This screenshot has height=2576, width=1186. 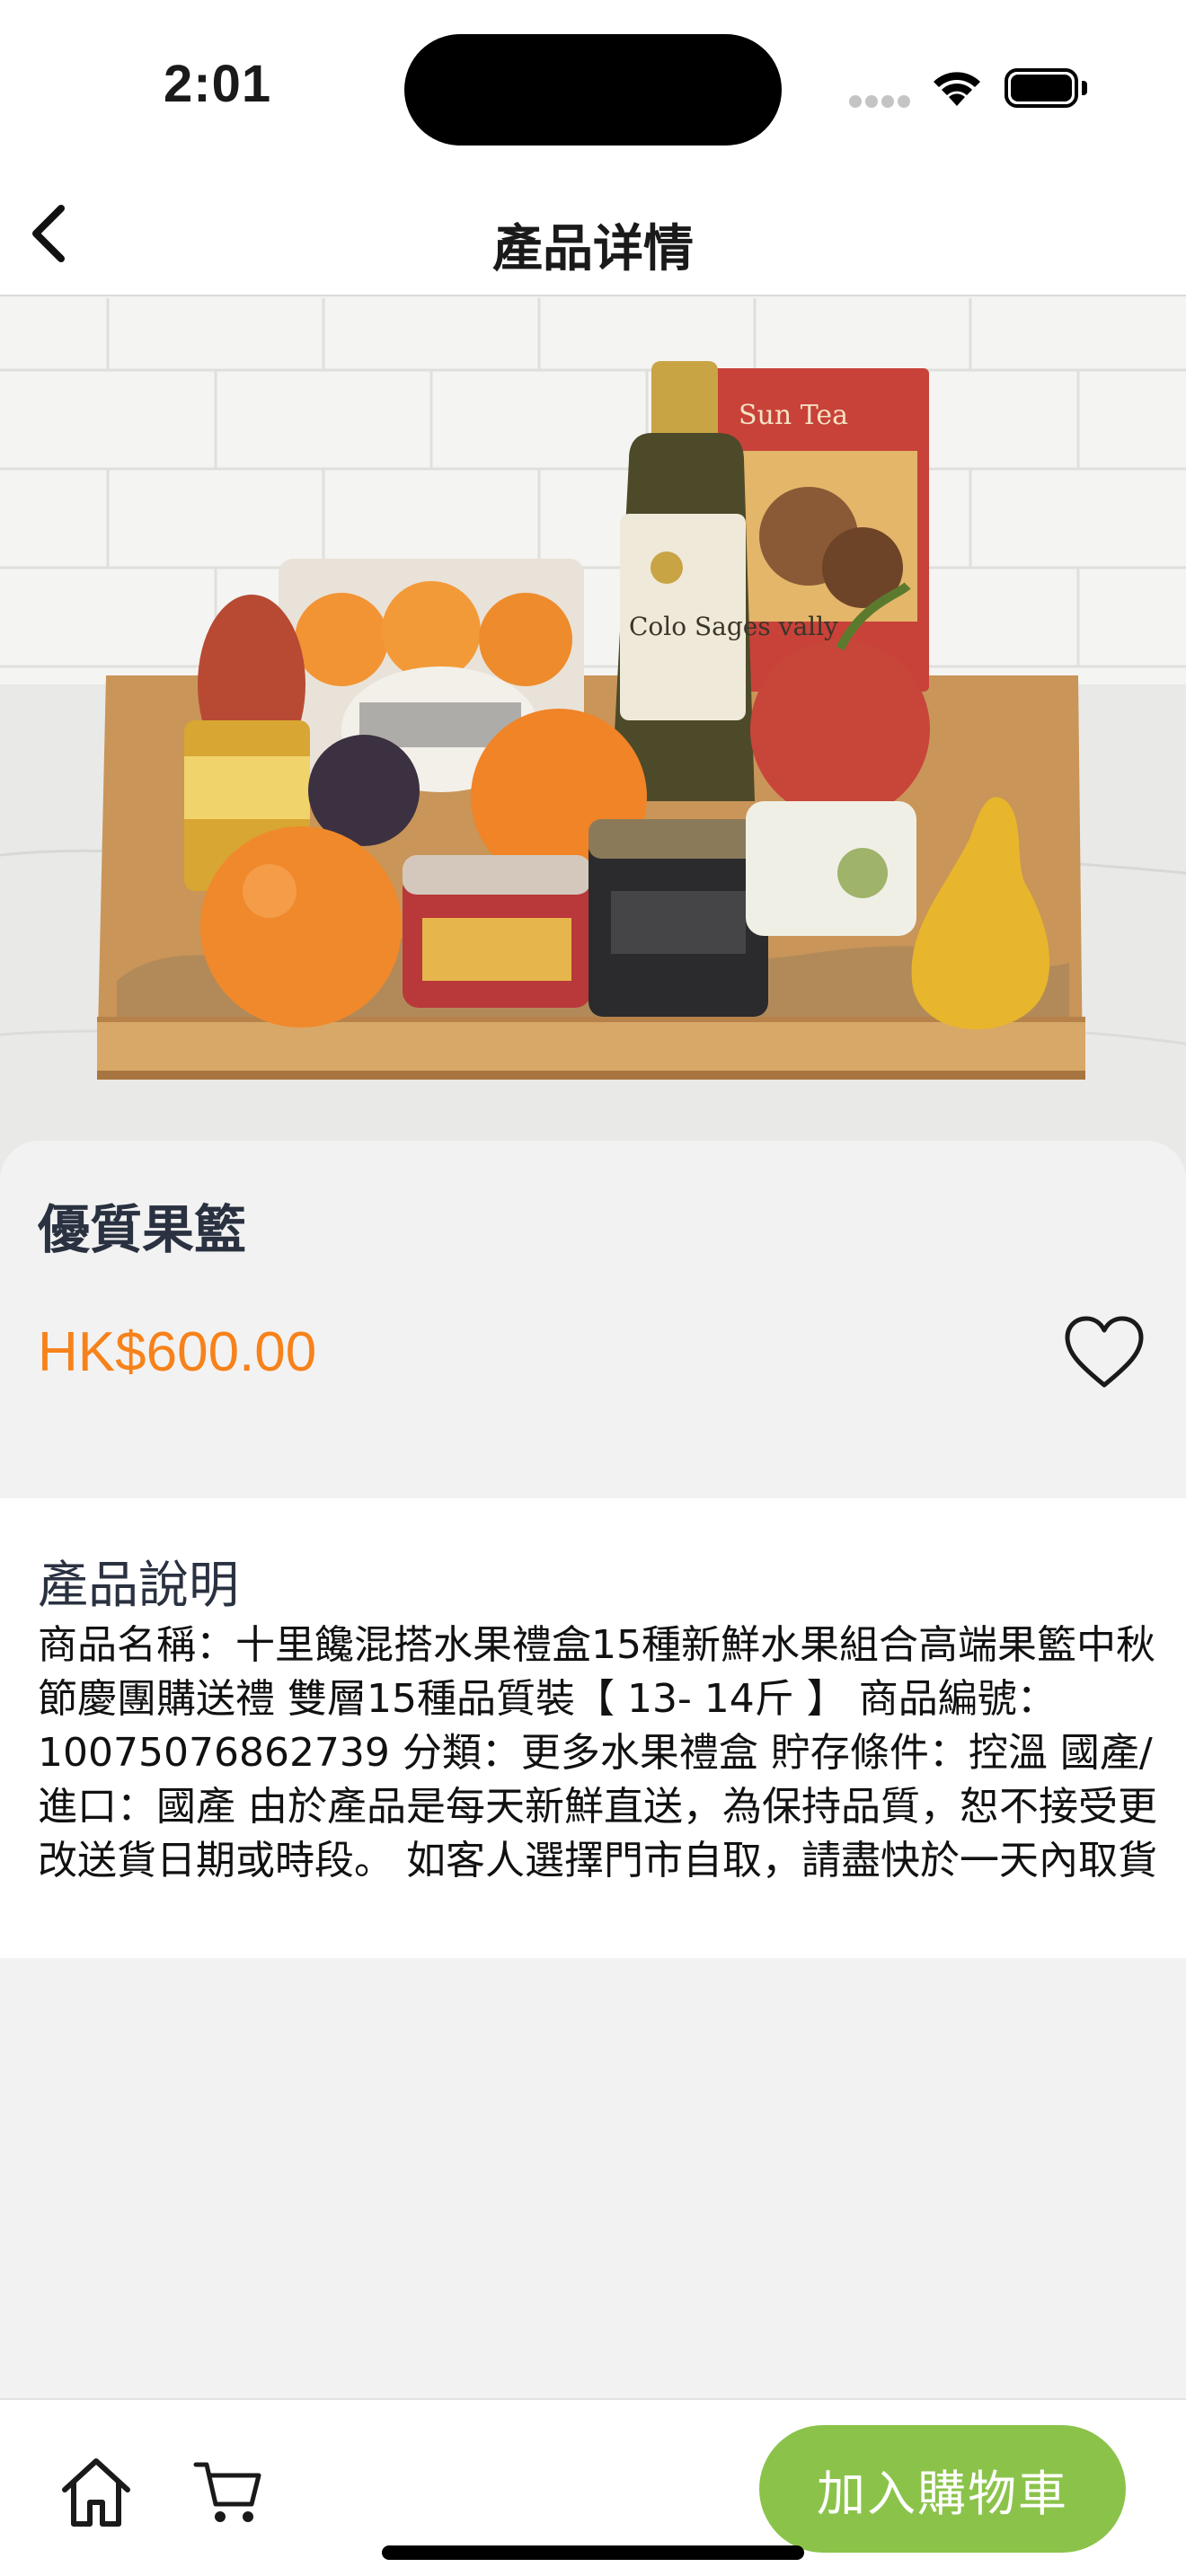 What do you see at coordinates (942, 2489) in the screenshot?
I see `add-to-cart-button: 加入購物車` at bounding box center [942, 2489].